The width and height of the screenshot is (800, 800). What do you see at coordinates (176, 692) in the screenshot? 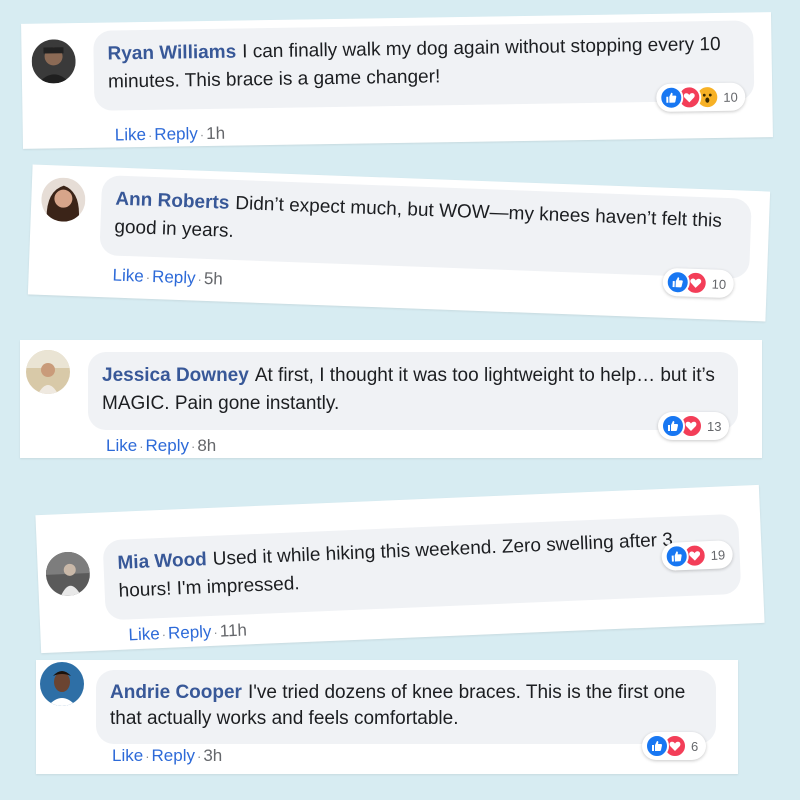
I see `commenter-name: Andrie Cooper` at bounding box center [176, 692].